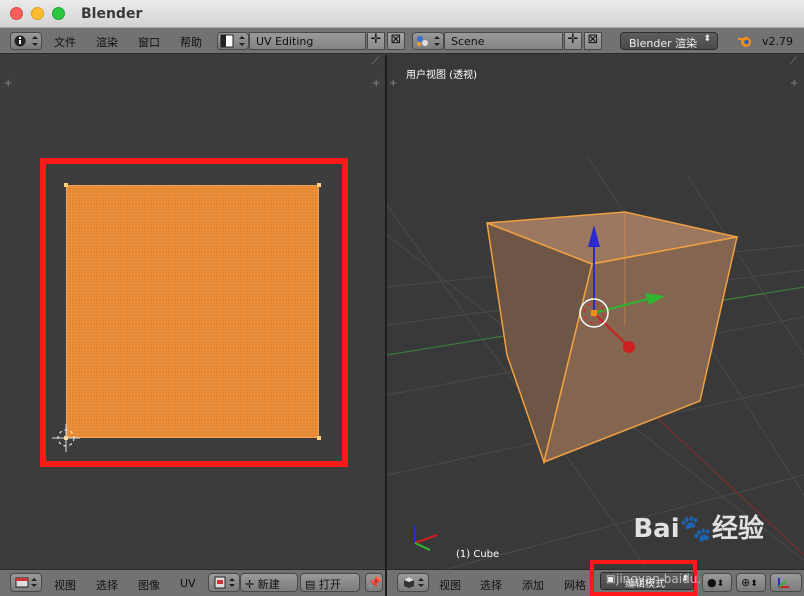 This screenshot has width=804, height=596. I want to click on close-window-button, so click(16, 13).